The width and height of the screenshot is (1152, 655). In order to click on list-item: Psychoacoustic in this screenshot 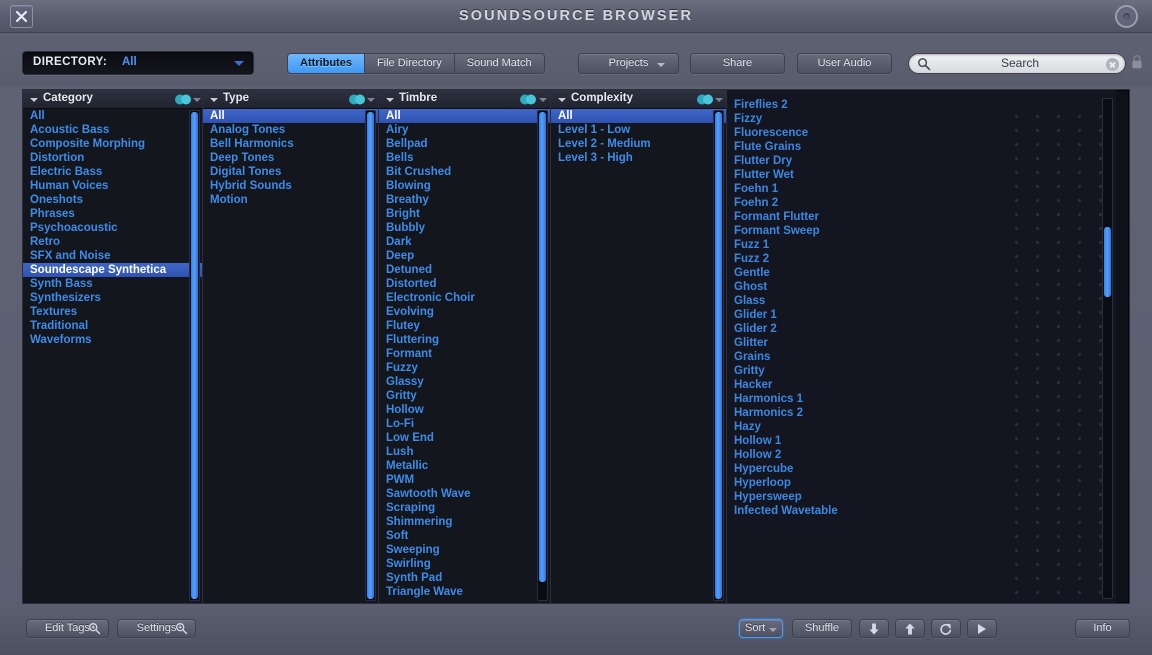, I will do `click(112, 228)`.